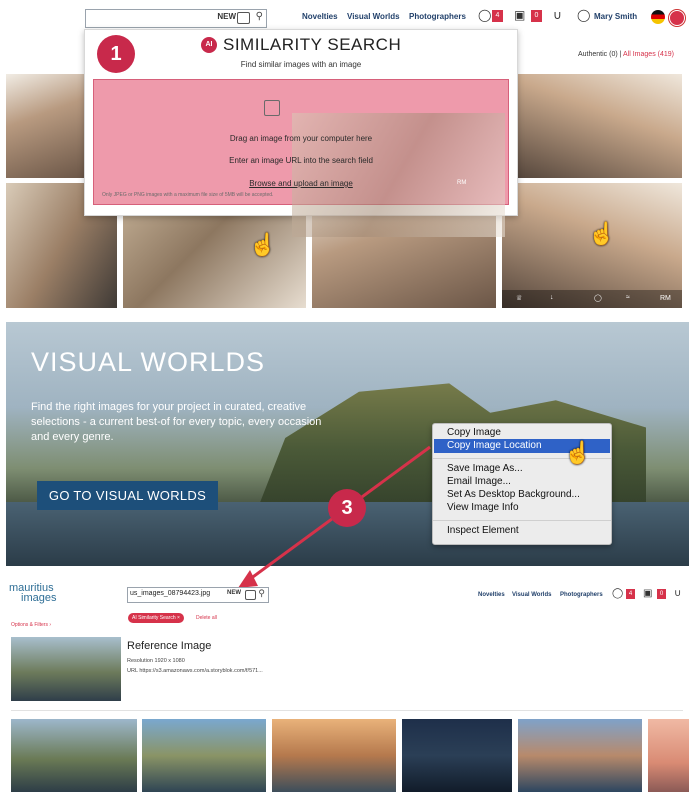  I want to click on flag-uk-icon, so click(677, 18).